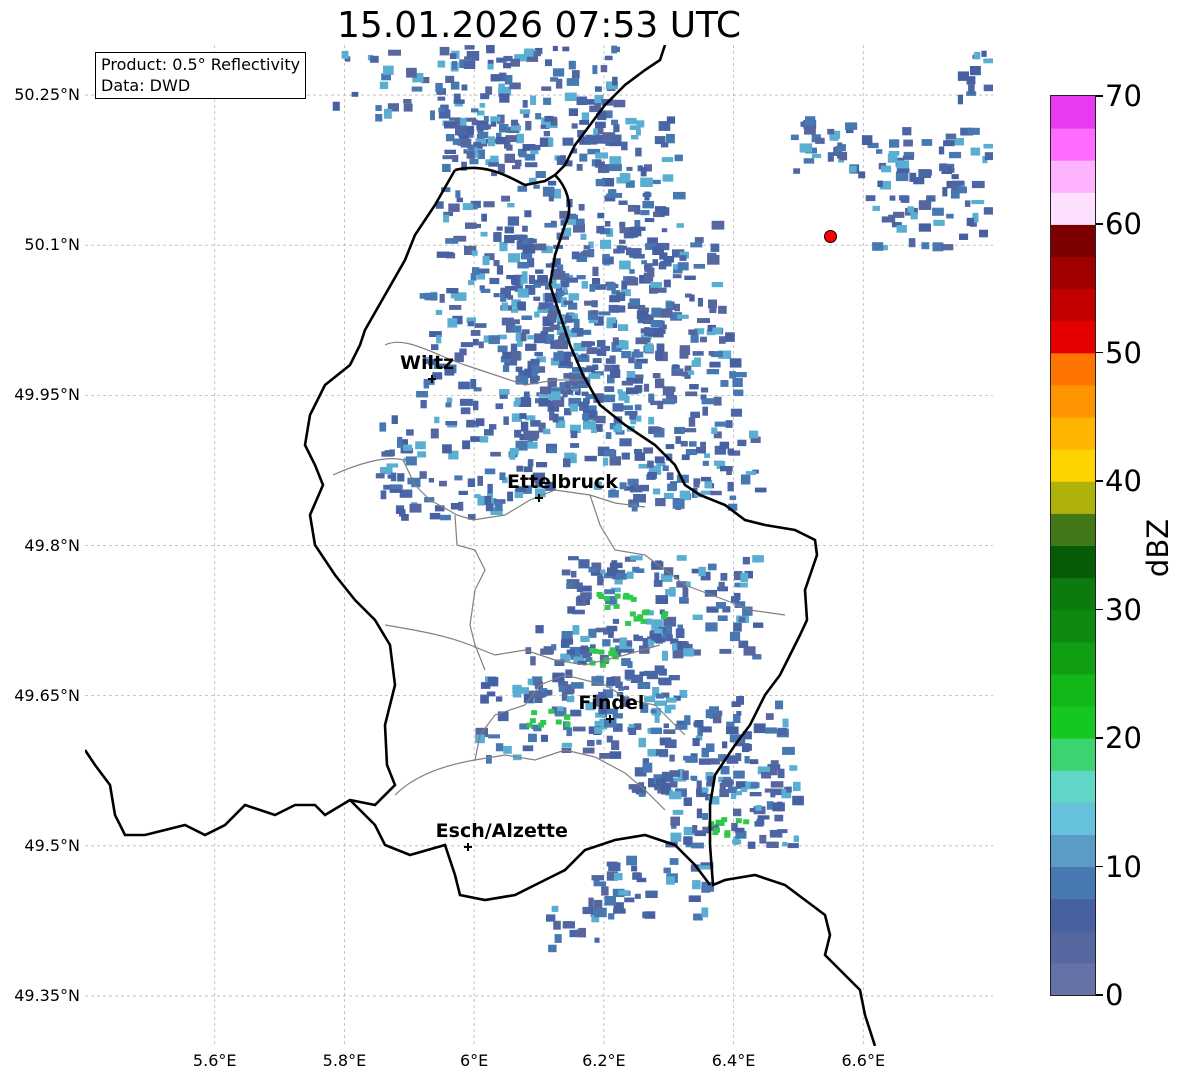  I want to click on colorbar-tick-label: 40, so click(1123, 481).